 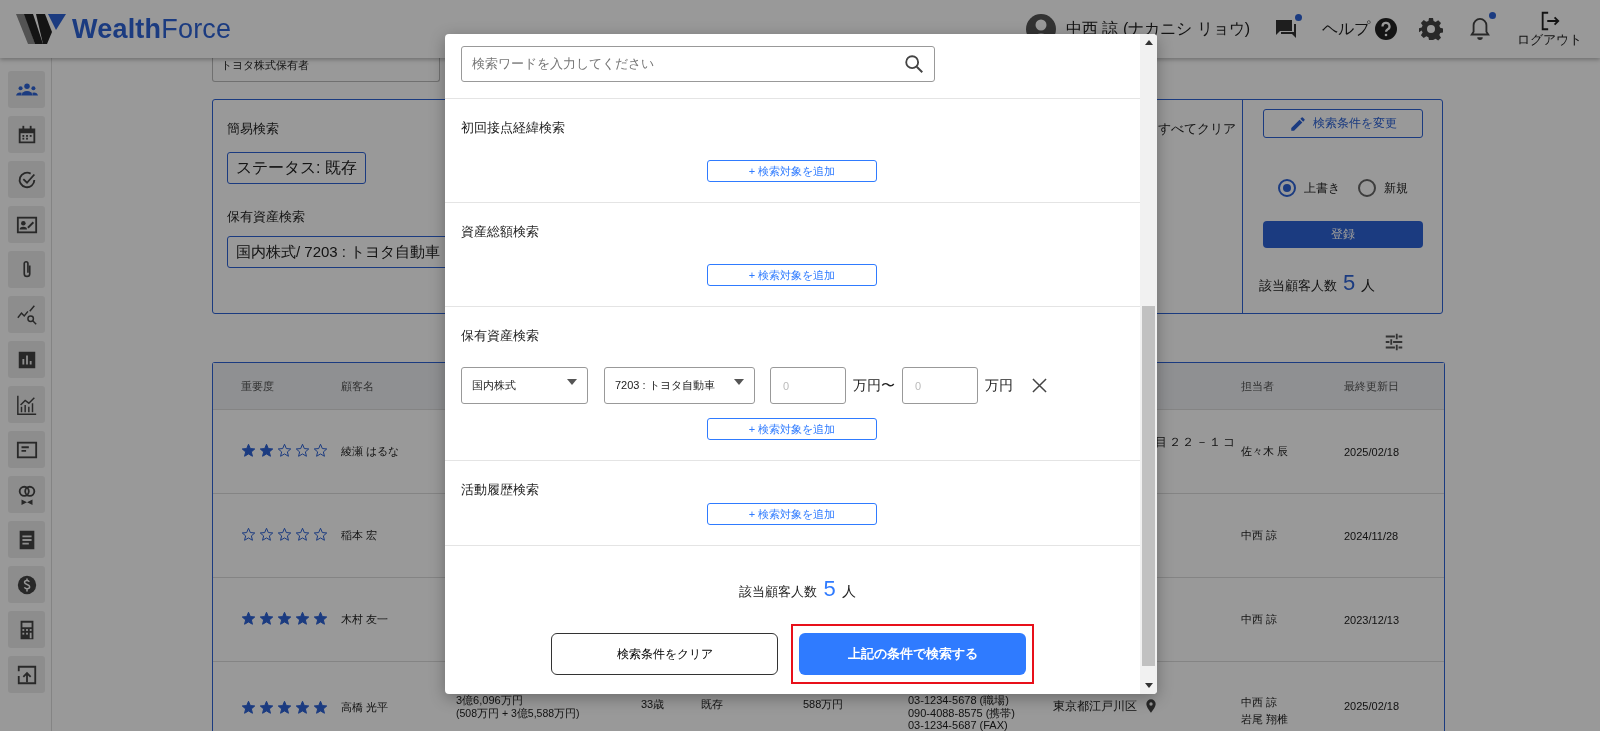 What do you see at coordinates (266, 217) in the screenshot?
I see `section-label: 保有資産検索` at bounding box center [266, 217].